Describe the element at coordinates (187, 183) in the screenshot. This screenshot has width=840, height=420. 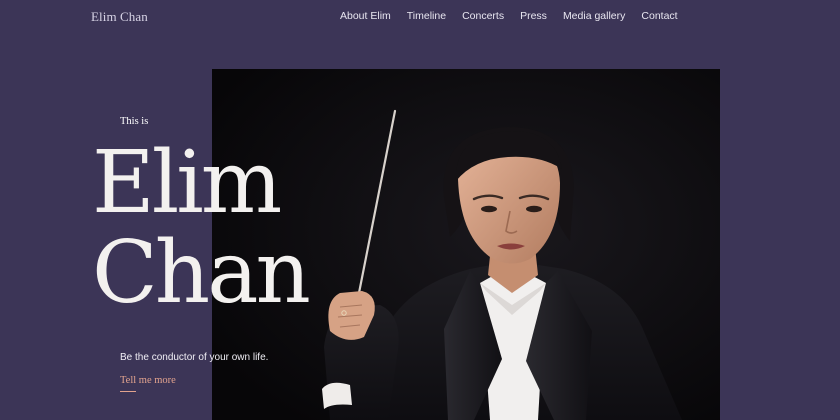
I see `hero-title-line-1: Elim` at that location.